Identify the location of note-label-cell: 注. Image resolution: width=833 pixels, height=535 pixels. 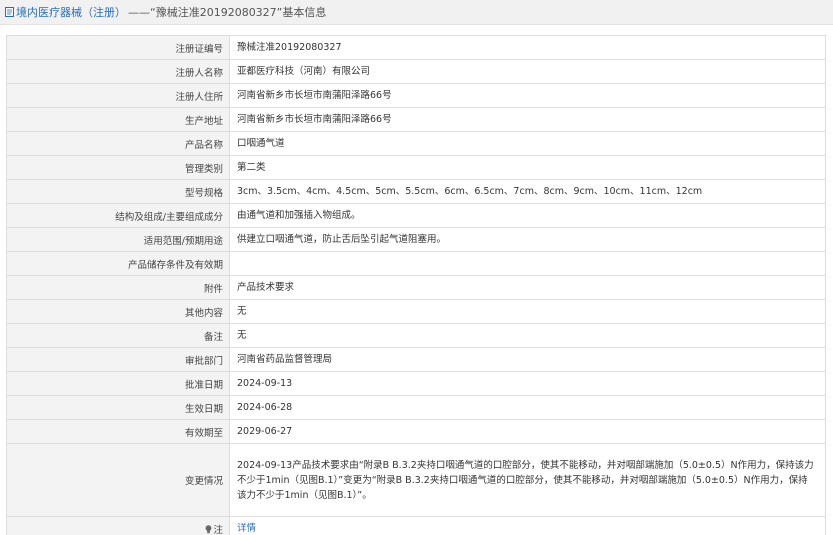
(118, 525).